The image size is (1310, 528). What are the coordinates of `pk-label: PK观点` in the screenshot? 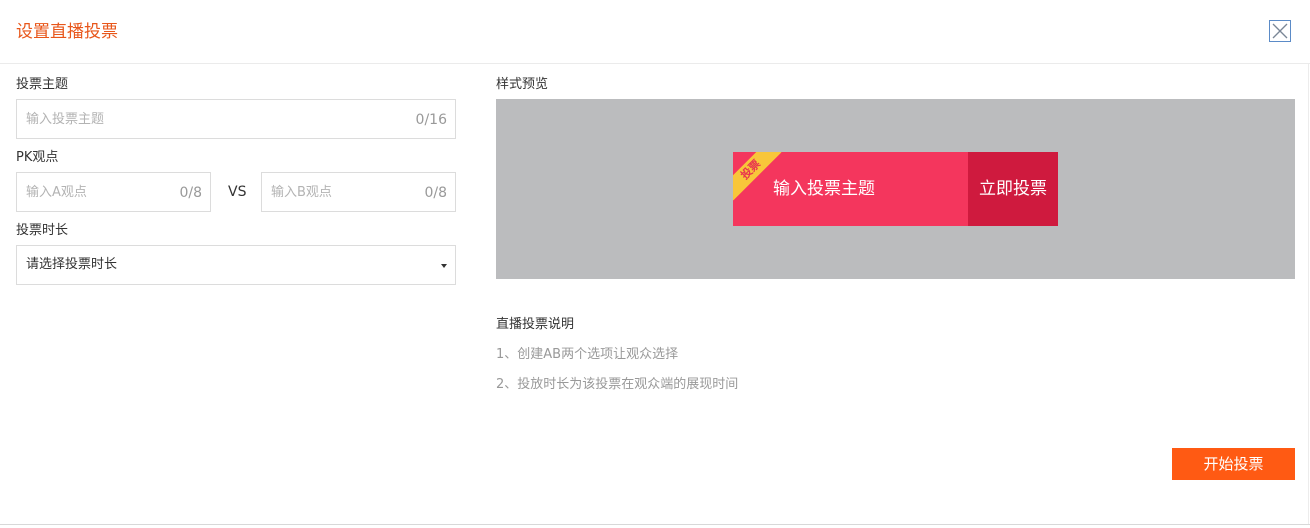 It's located at (37, 157).